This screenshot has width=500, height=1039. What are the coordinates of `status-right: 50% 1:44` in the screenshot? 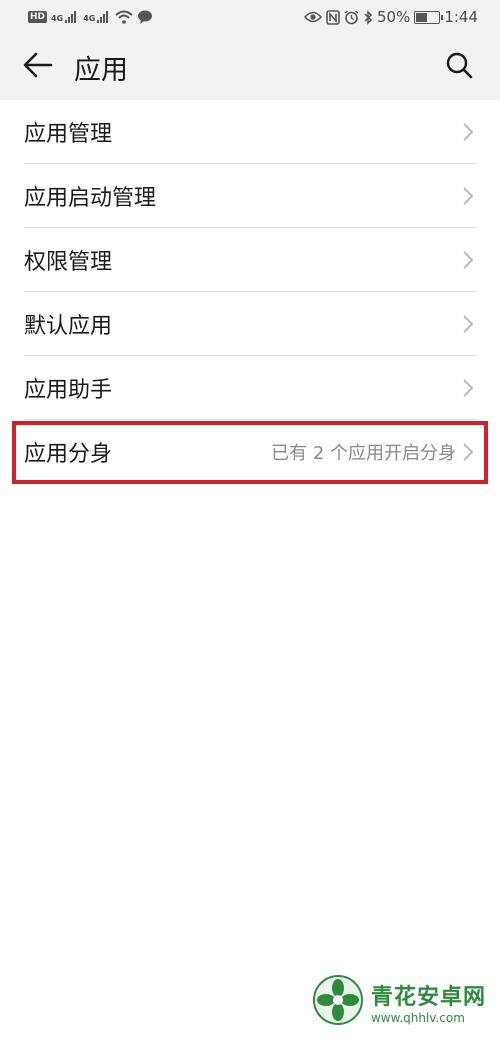 It's located at (390, 17).